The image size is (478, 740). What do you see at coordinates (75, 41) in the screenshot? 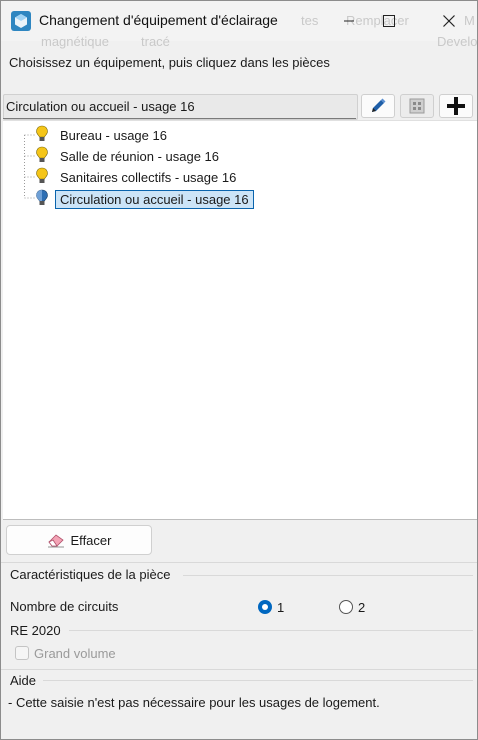
I see `background-ghost-text: magnétique` at bounding box center [75, 41].